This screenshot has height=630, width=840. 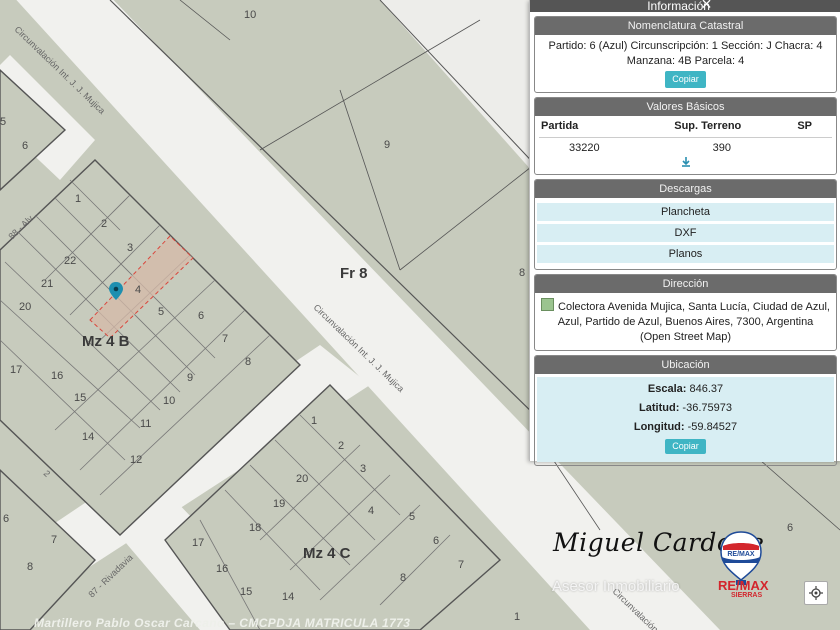 What do you see at coordinates (743, 585) in the screenshot?
I see `remax-wordmark: RE/MAX` at bounding box center [743, 585].